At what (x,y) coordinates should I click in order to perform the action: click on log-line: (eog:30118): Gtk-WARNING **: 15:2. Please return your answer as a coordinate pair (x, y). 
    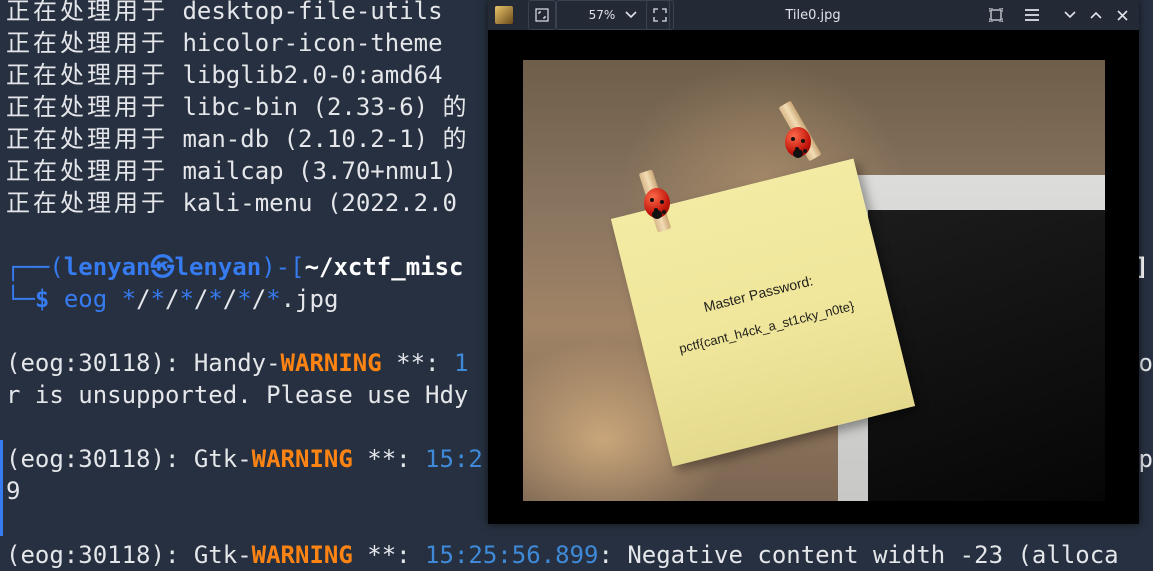
    Looking at the image, I should click on (244, 459).